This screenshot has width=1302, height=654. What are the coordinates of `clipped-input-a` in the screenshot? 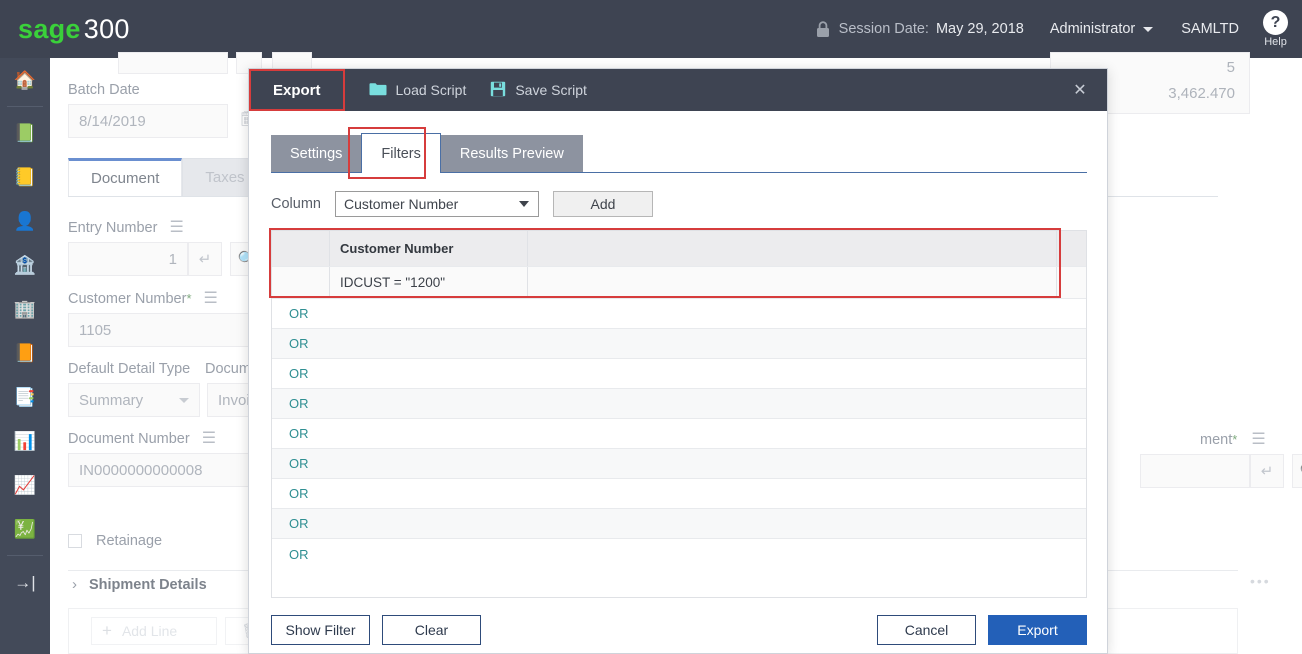 It's located at (173, 63).